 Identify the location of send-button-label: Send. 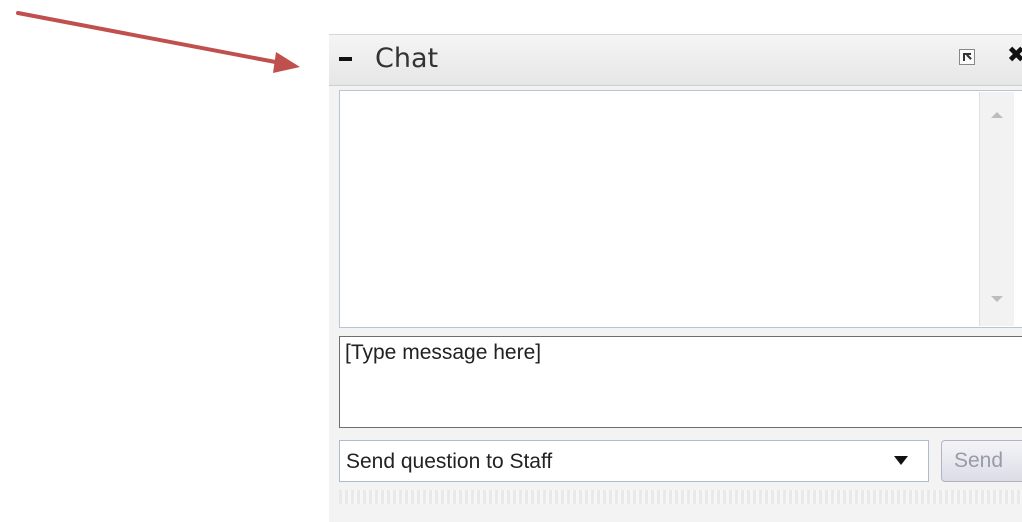
(979, 460).